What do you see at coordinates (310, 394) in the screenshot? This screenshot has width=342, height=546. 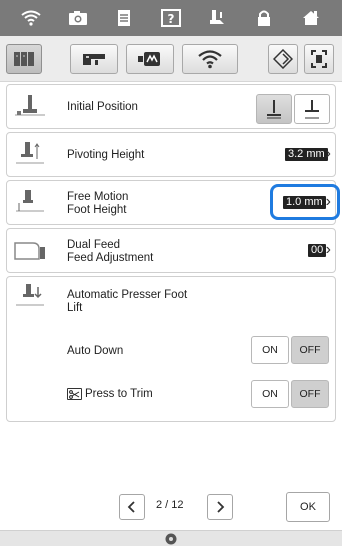 I see `press-to-trim-off-button: OFF` at bounding box center [310, 394].